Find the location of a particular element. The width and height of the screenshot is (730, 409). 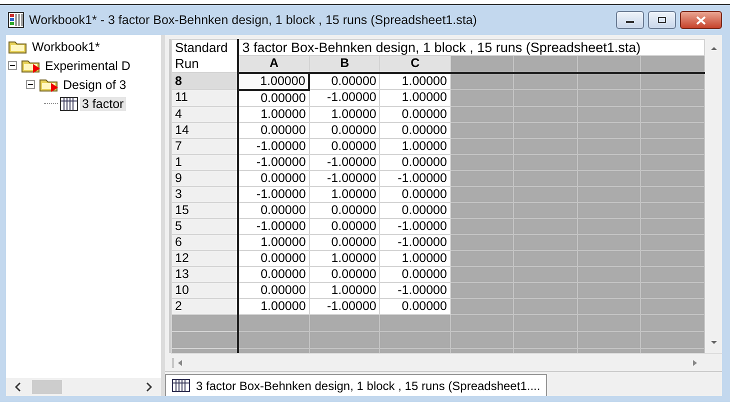

tree-item: Design of 3 is located at coordinates (94, 85).